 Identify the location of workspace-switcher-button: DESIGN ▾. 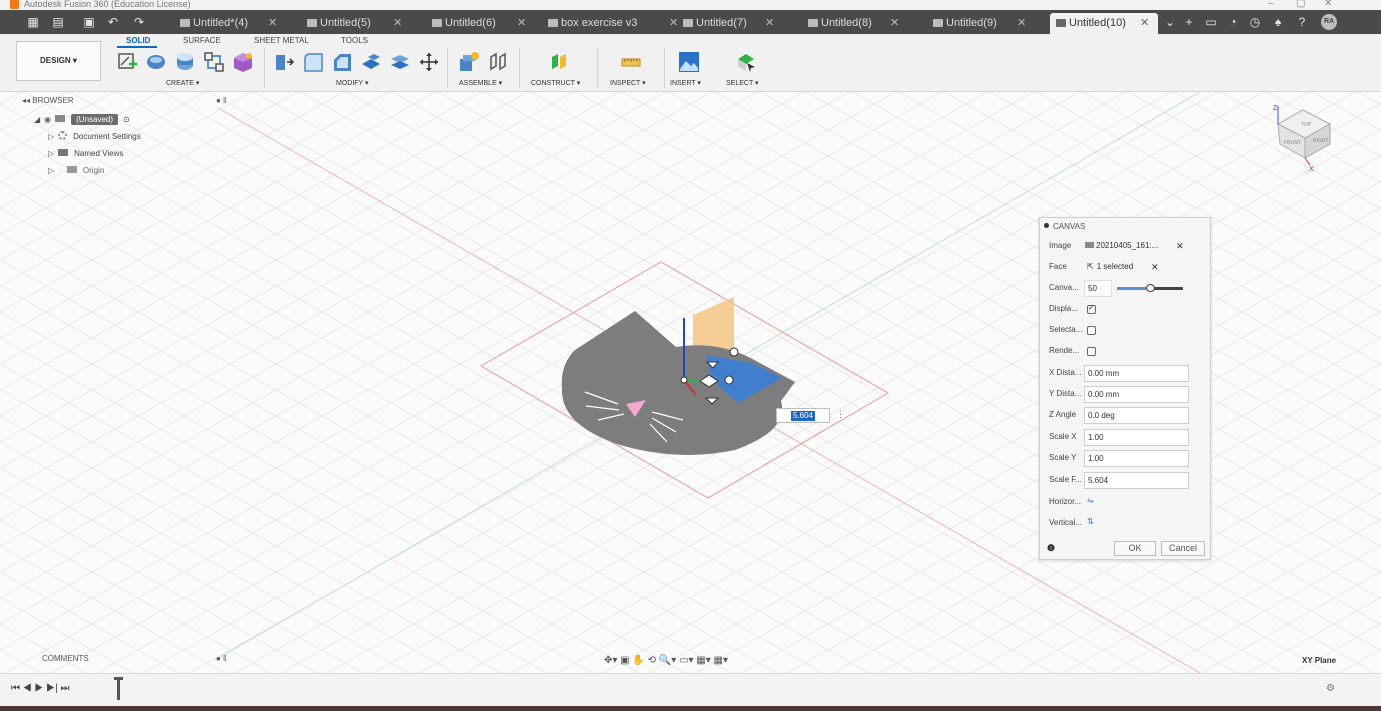
(58, 61).